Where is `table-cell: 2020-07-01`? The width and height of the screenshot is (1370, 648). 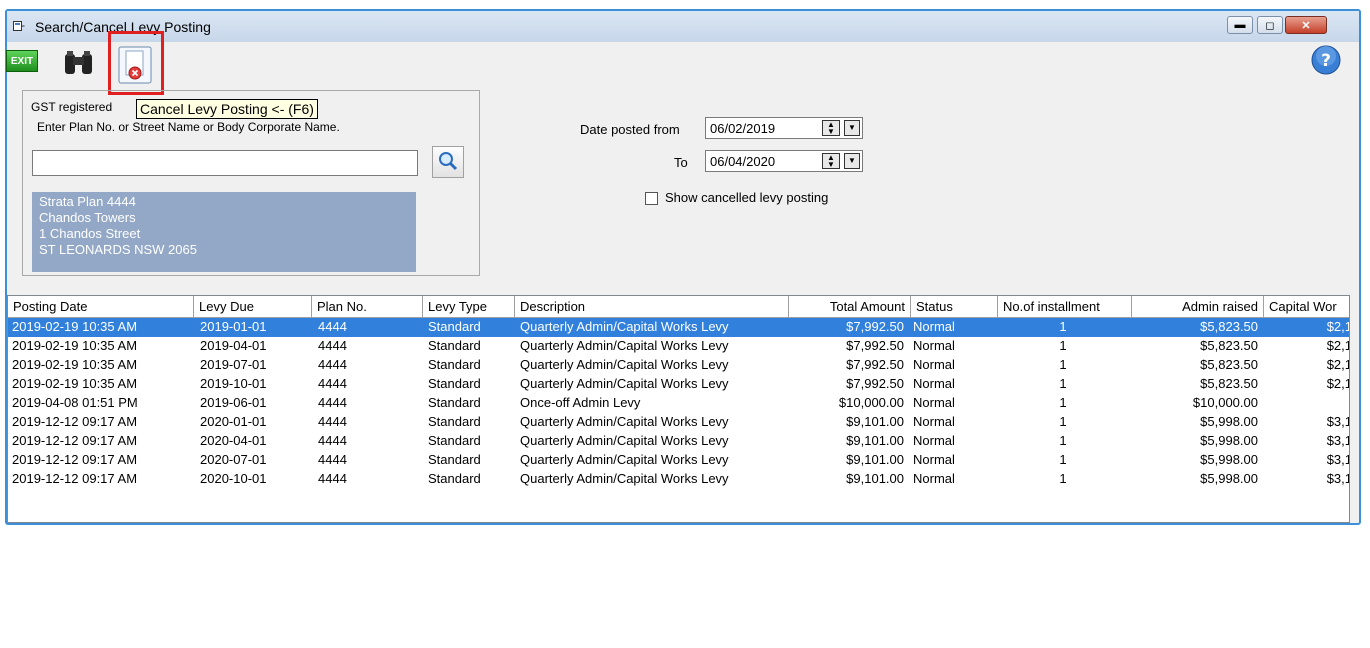 table-cell: 2020-07-01 is located at coordinates (233, 459).